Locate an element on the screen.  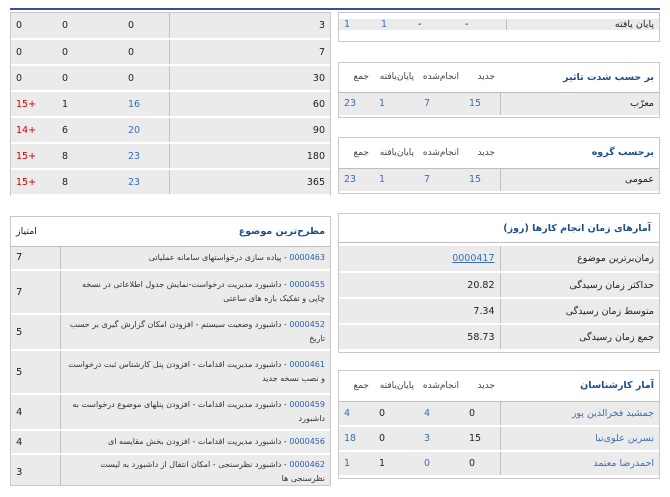
time-stat-value: 58.73 is located at coordinates (419, 337).